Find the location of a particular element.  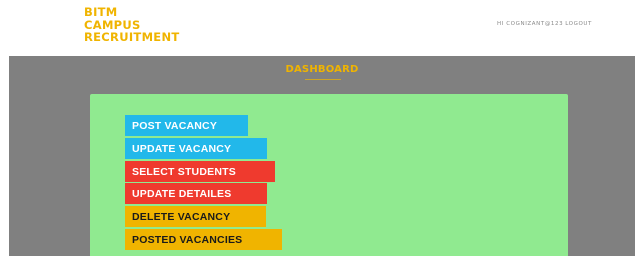

post-vacancy-button: POST VACANCY is located at coordinates (186, 125).